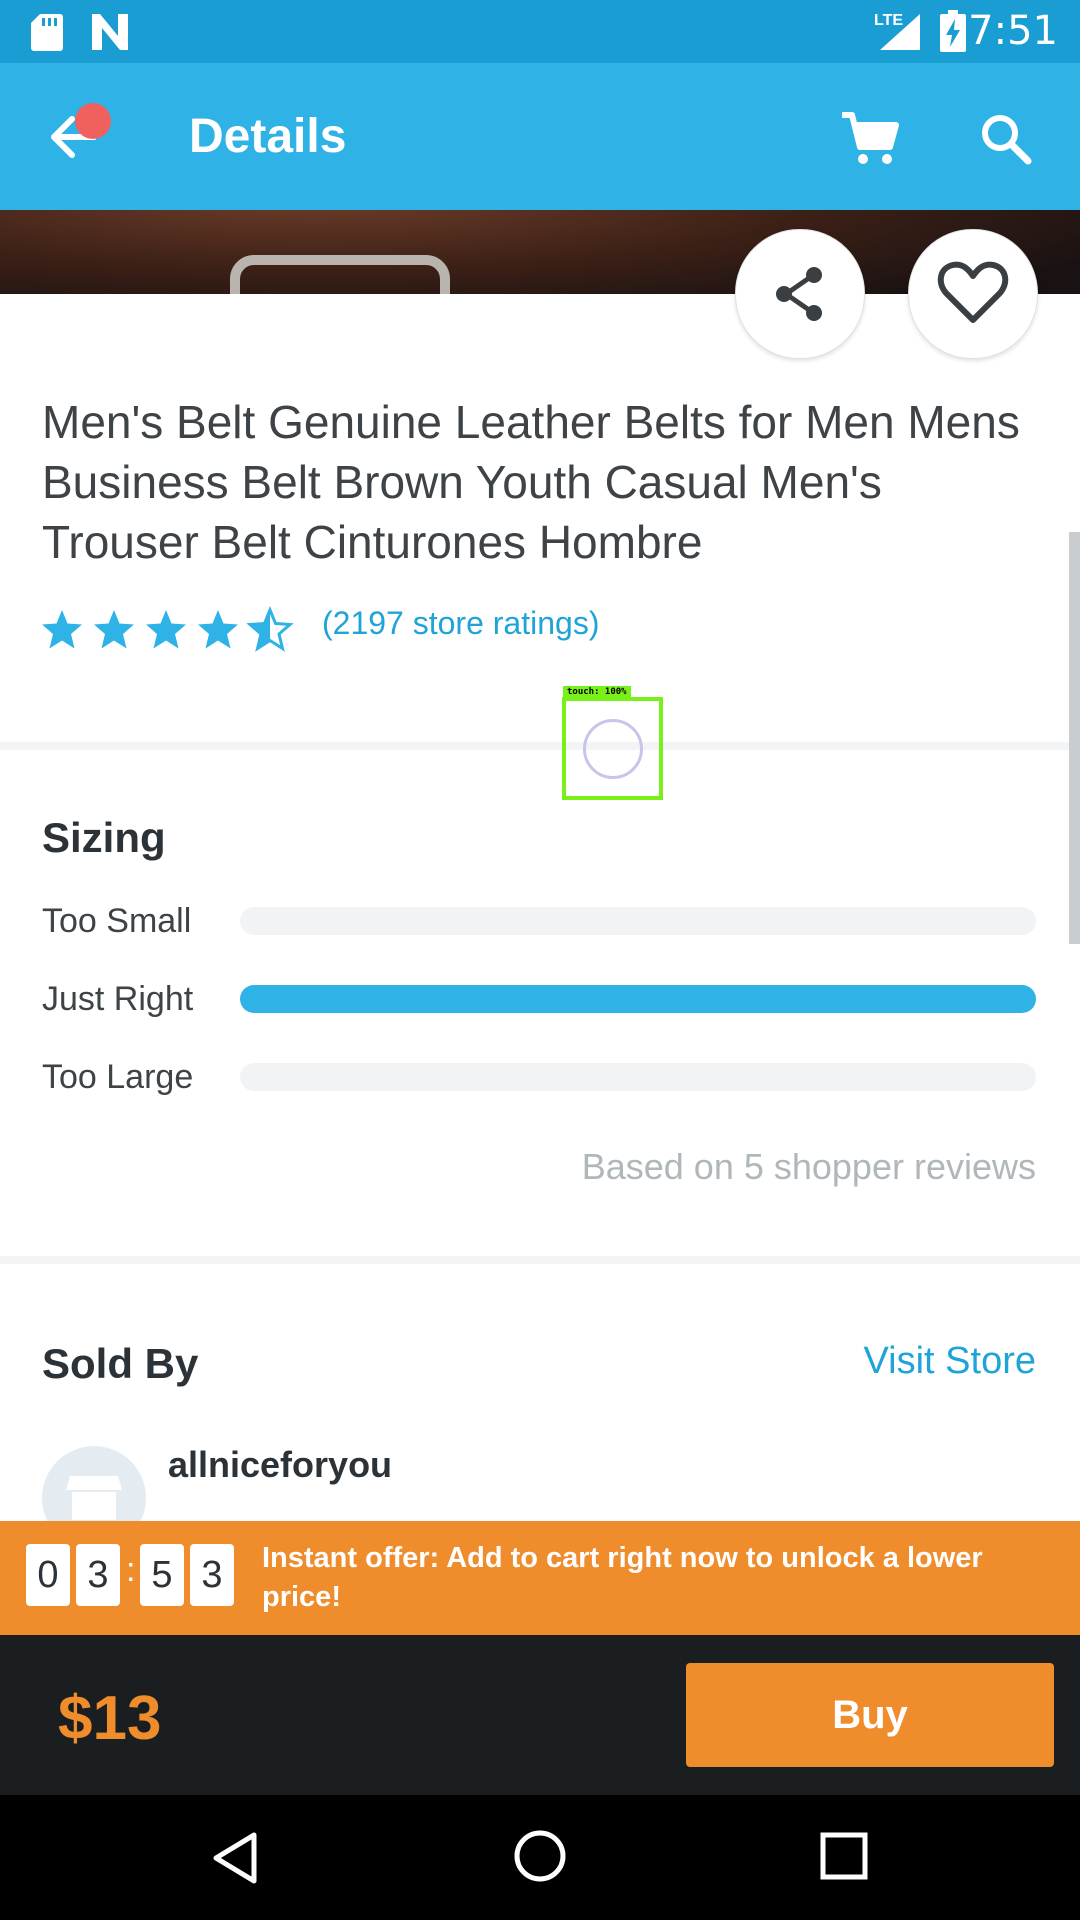 The width and height of the screenshot is (1080, 1920). I want to click on price: $13, so click(110, 1718).